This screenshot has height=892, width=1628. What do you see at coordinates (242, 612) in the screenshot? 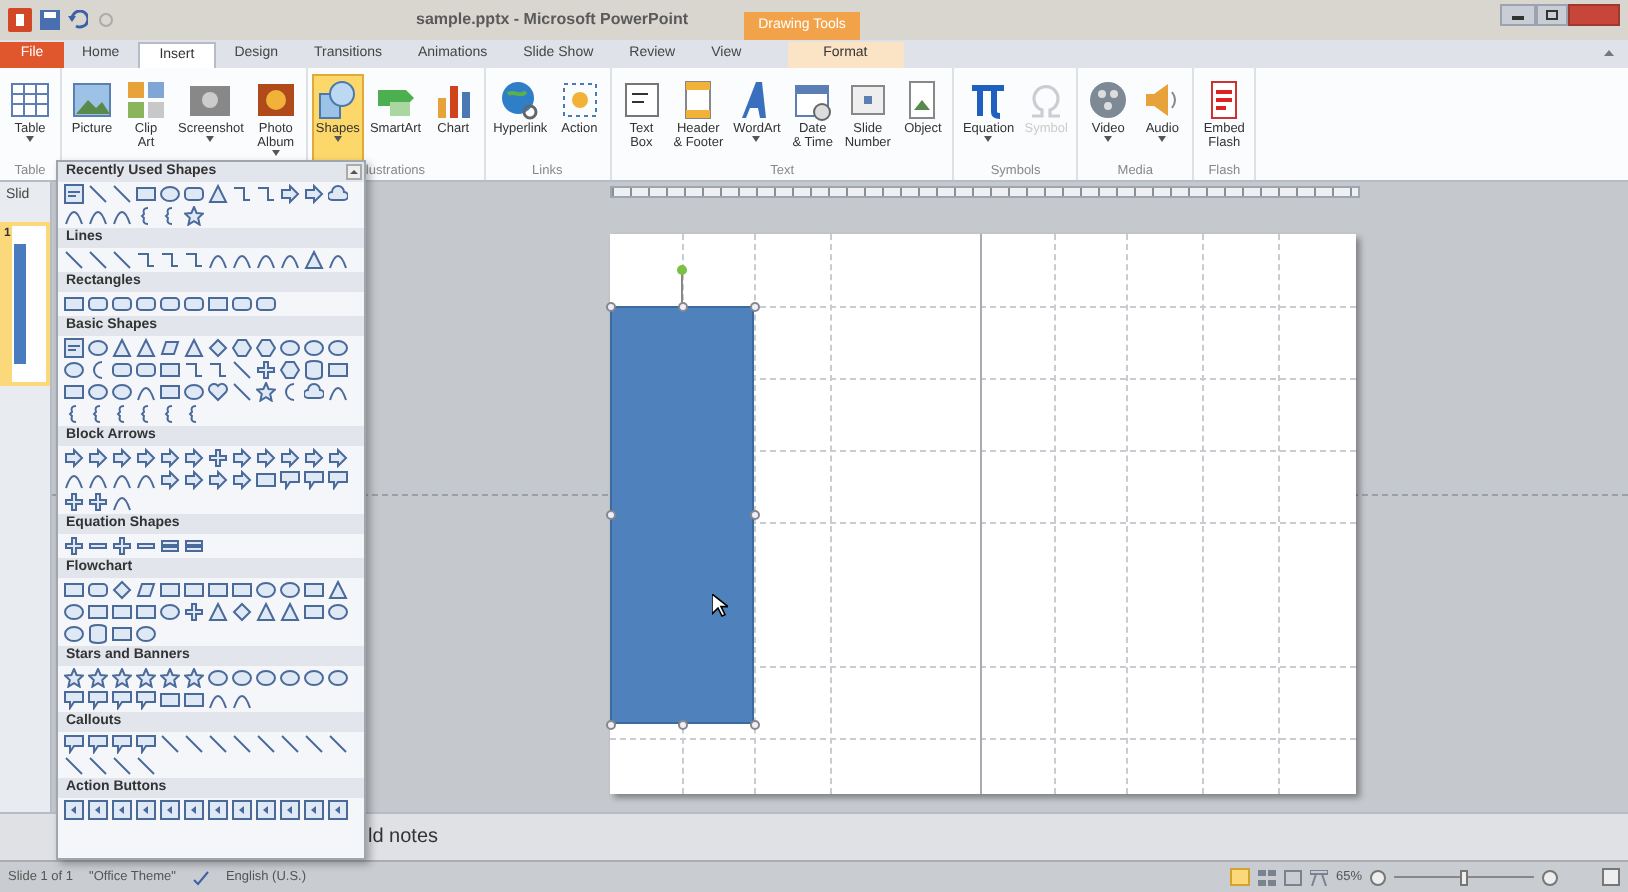
I see `diamond-icon` at bounding box center [242, 612].